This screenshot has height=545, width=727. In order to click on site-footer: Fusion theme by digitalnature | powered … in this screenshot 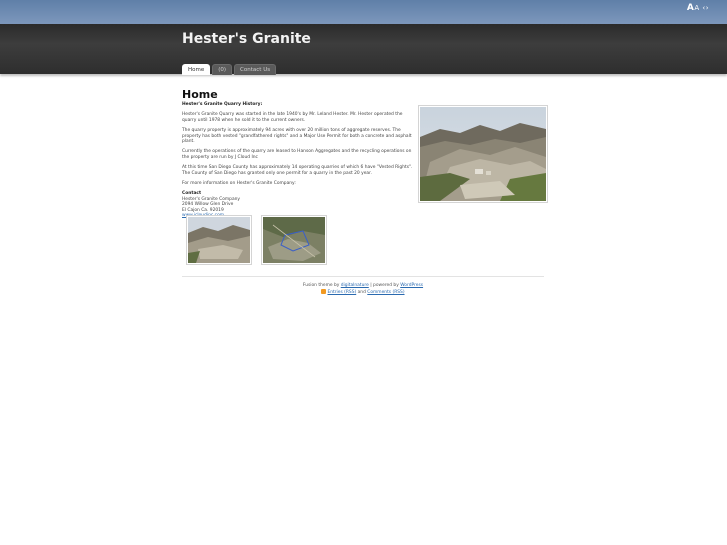, I will do `click(363, 289)`.